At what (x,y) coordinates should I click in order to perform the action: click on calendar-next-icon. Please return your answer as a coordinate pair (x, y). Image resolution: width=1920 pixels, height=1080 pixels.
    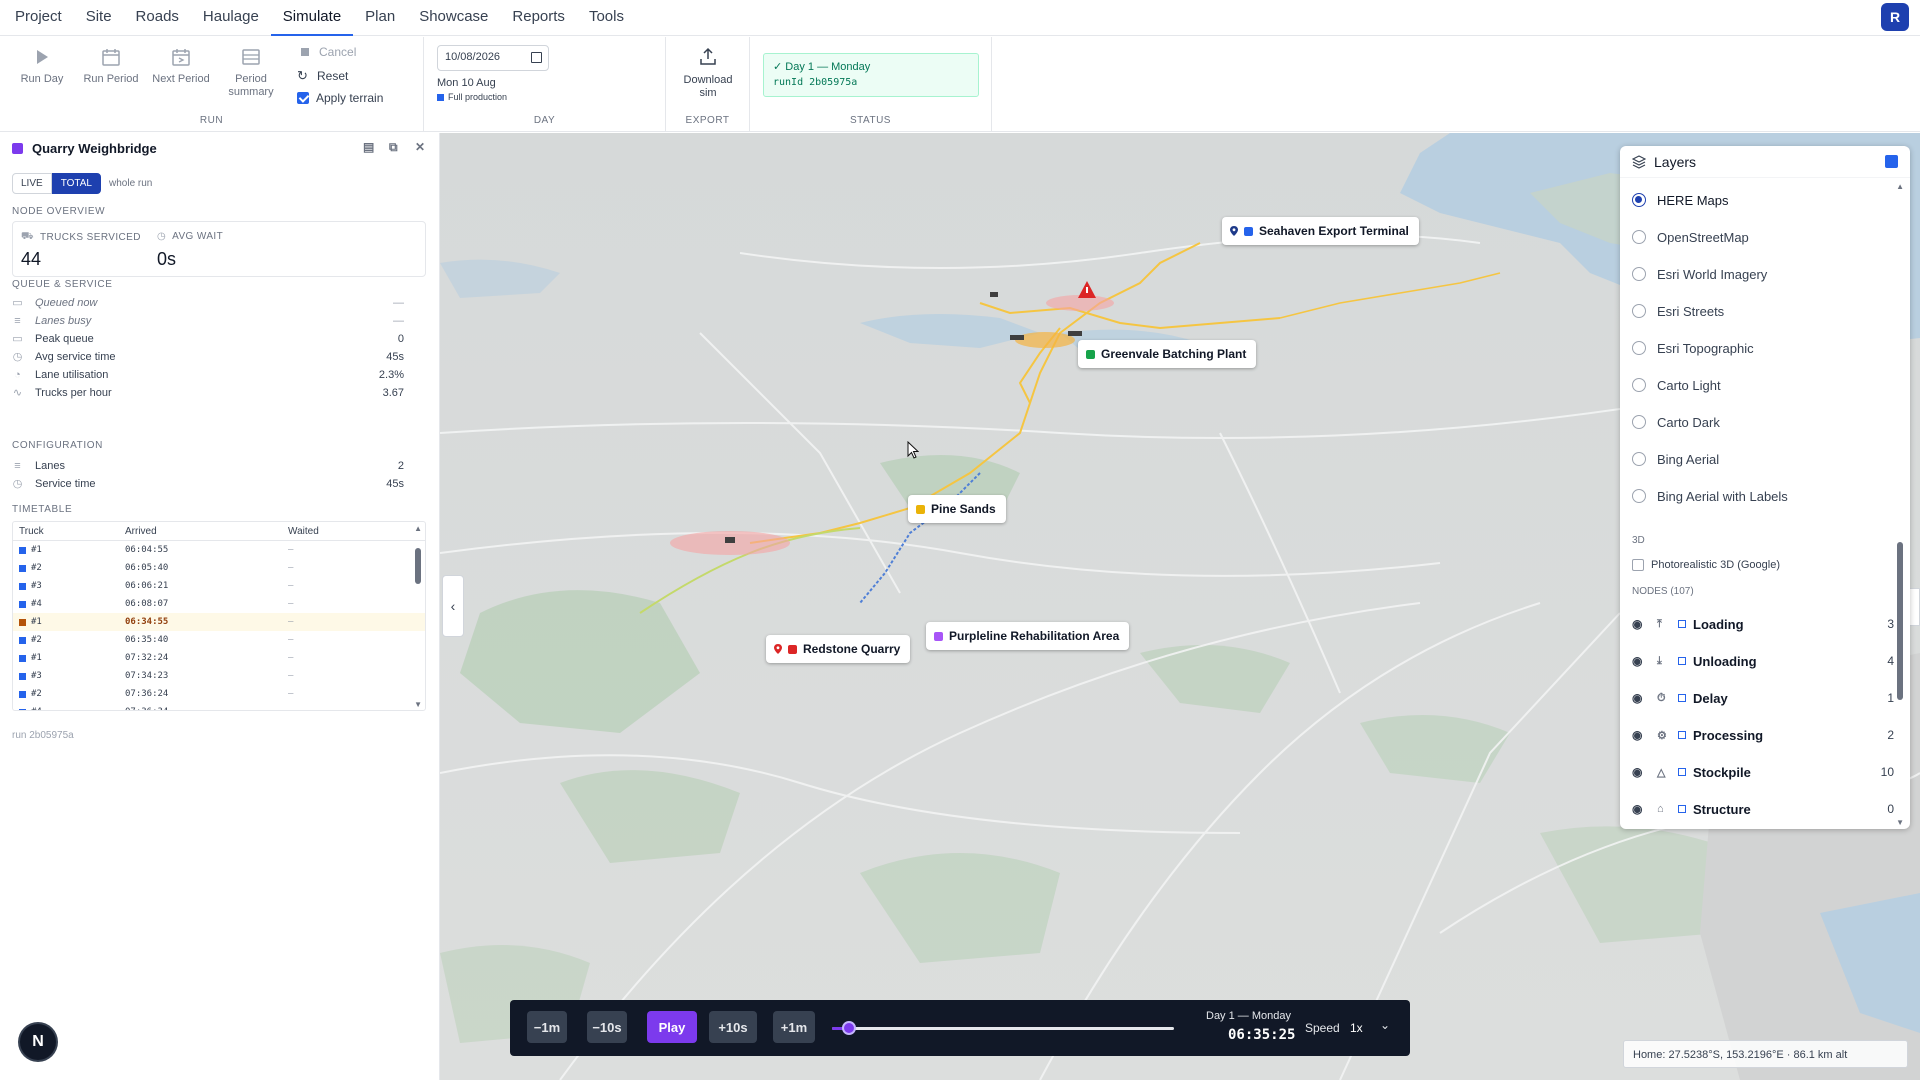
    Looking at the image, I should click on (181, 57).